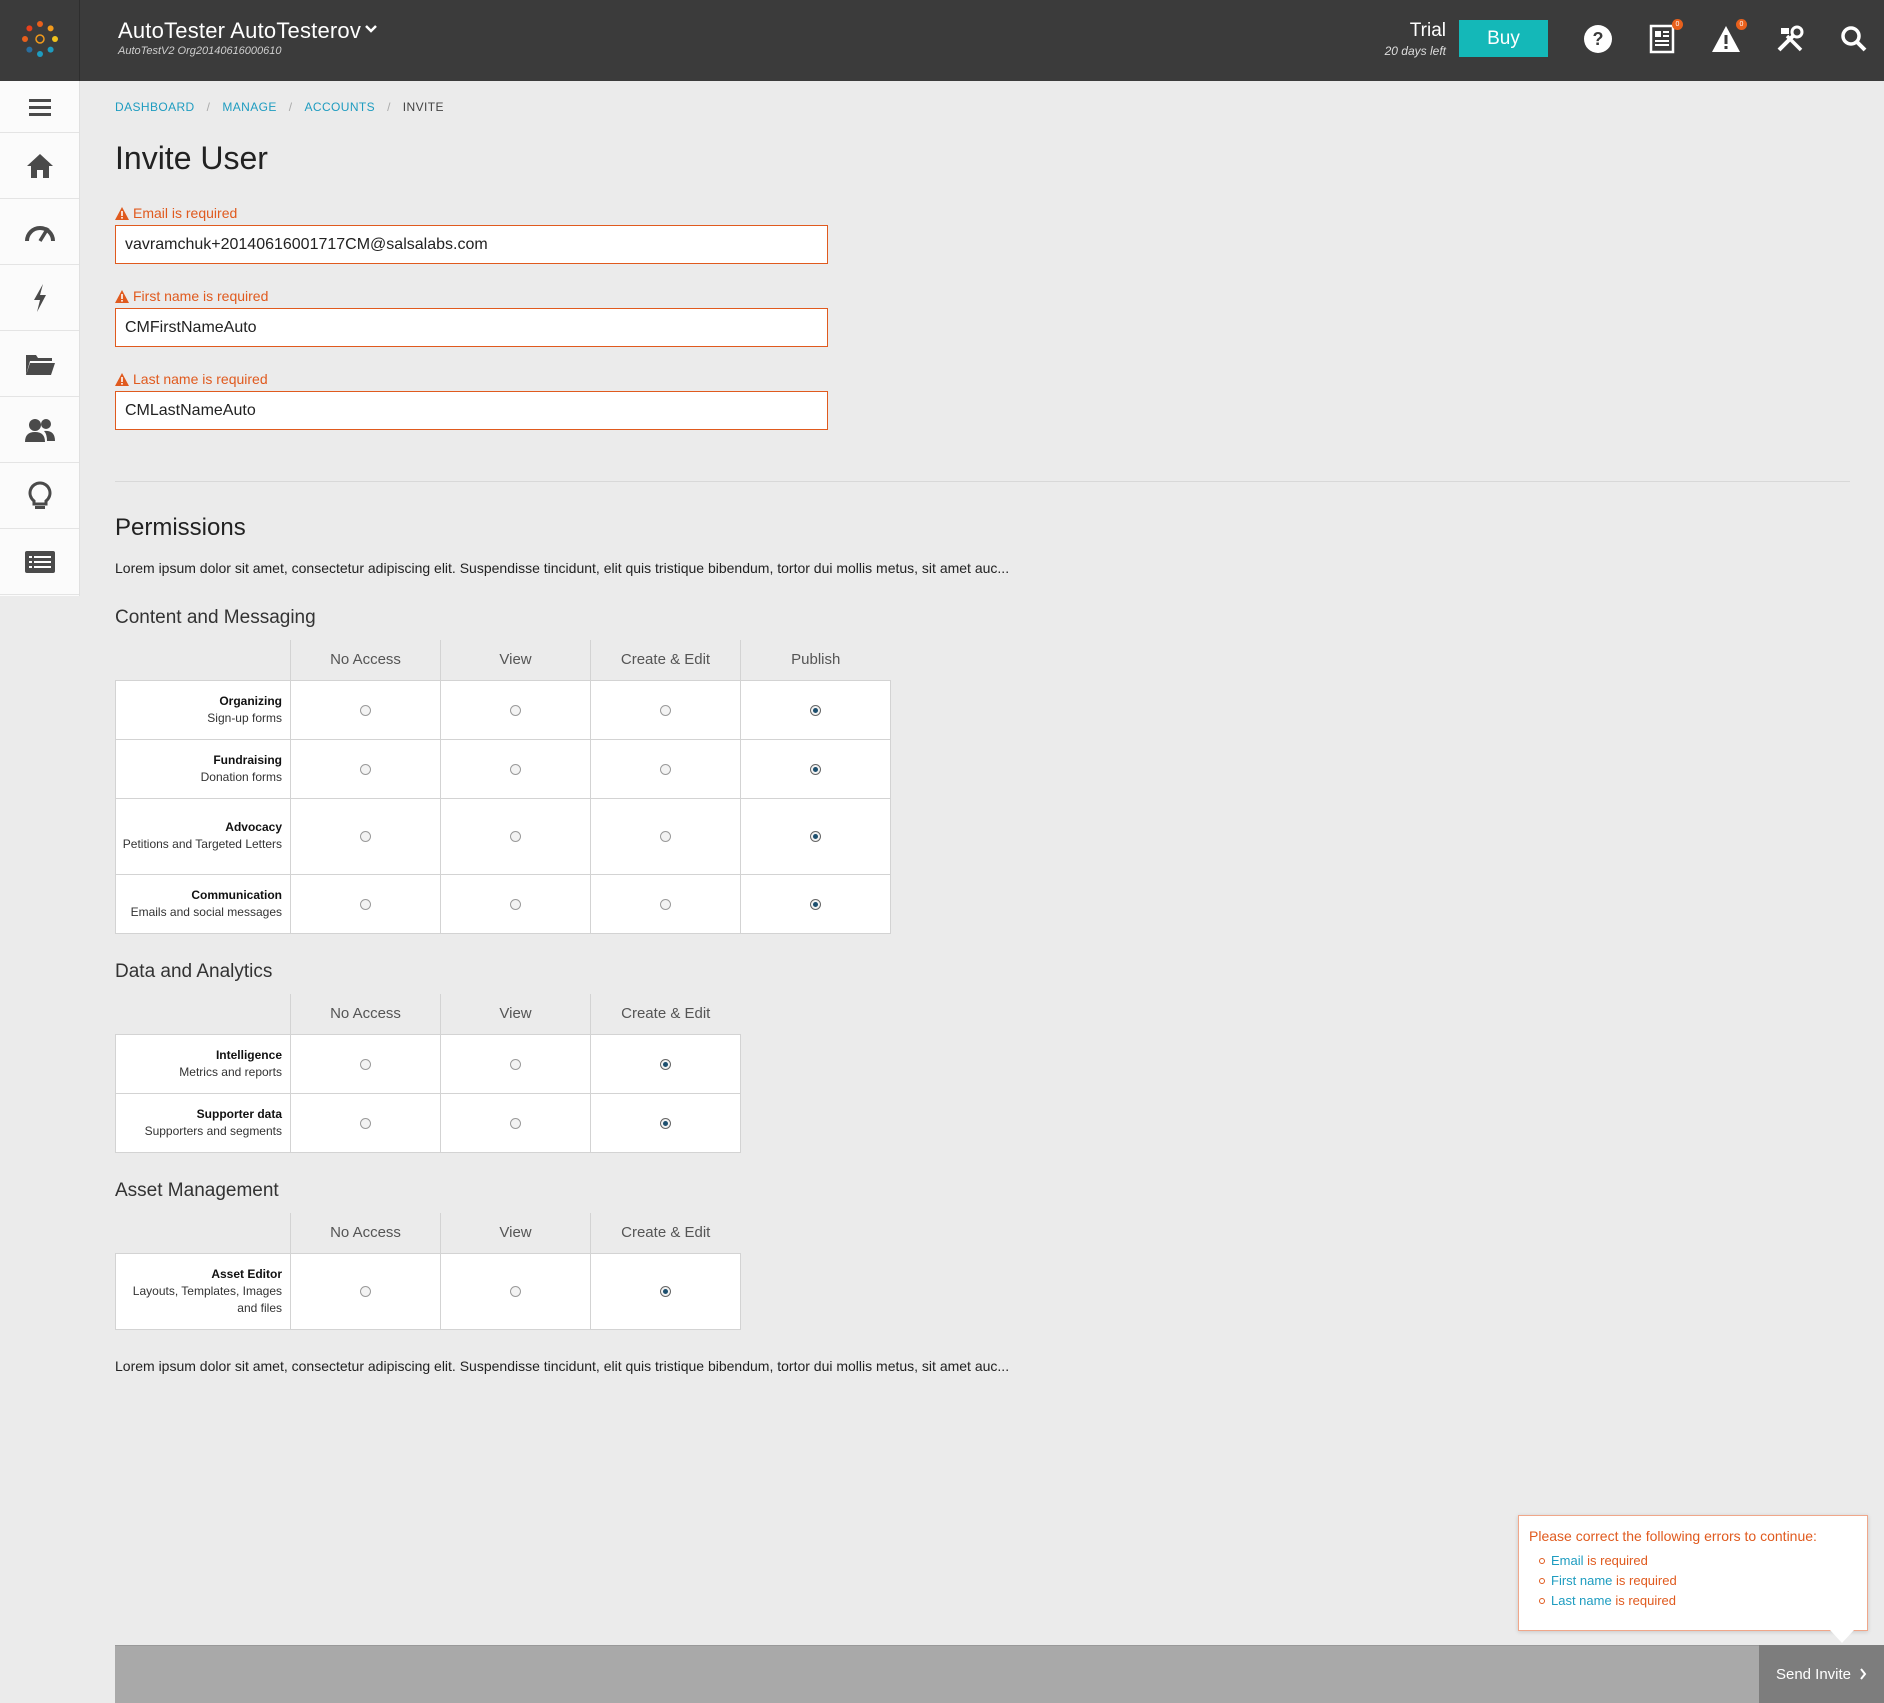 This screenshot has height=1703, width=1884. I want to click on logo-icon, so click(40, 39).